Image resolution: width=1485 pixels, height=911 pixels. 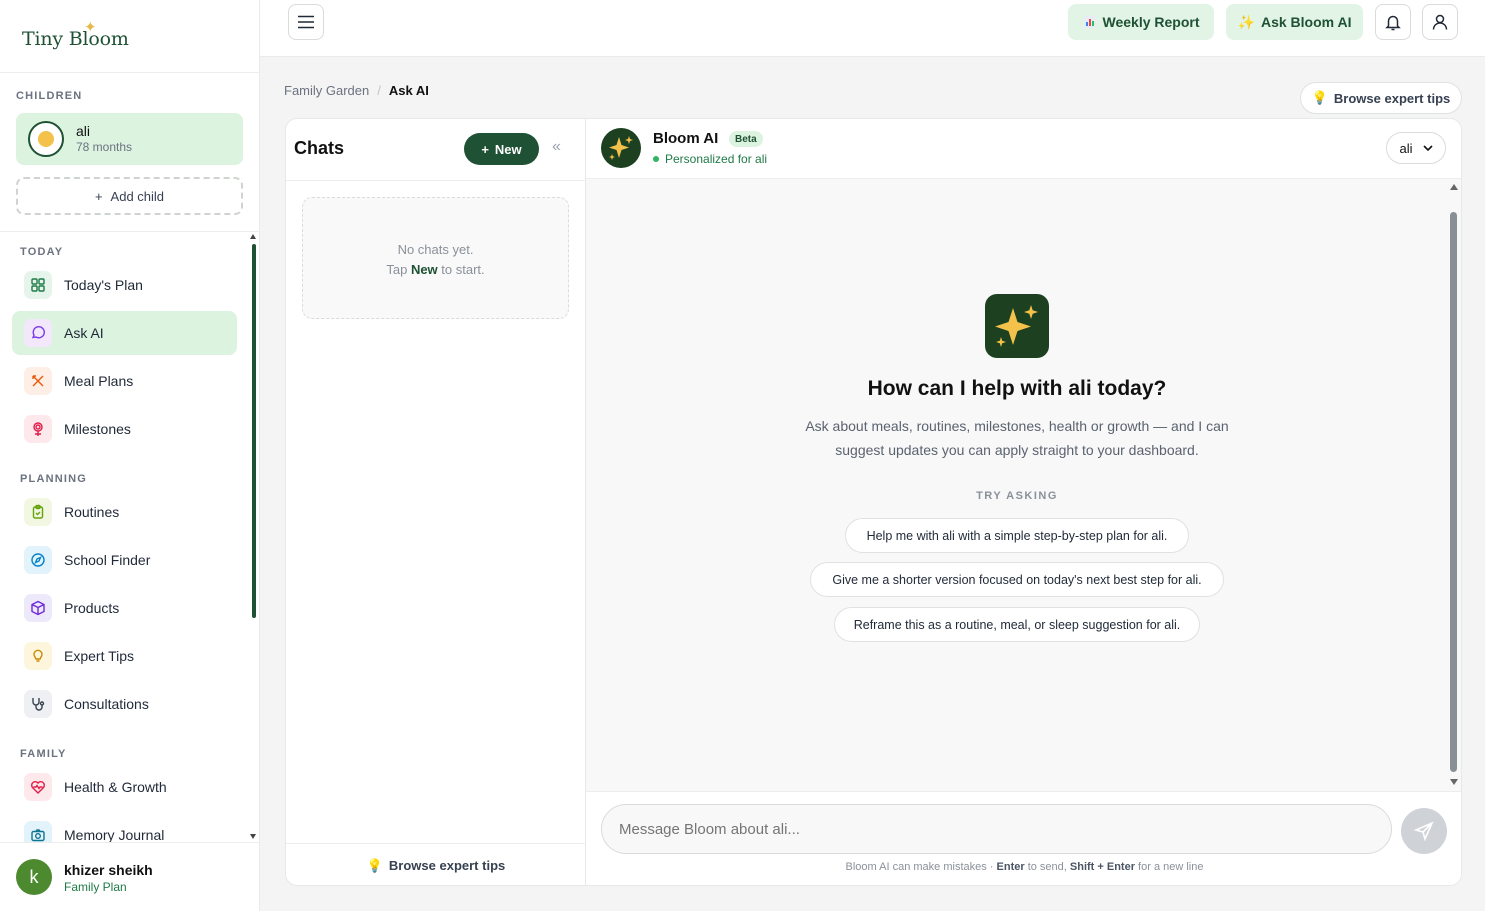 I want to click on message-input, so click(x=996, y=829).